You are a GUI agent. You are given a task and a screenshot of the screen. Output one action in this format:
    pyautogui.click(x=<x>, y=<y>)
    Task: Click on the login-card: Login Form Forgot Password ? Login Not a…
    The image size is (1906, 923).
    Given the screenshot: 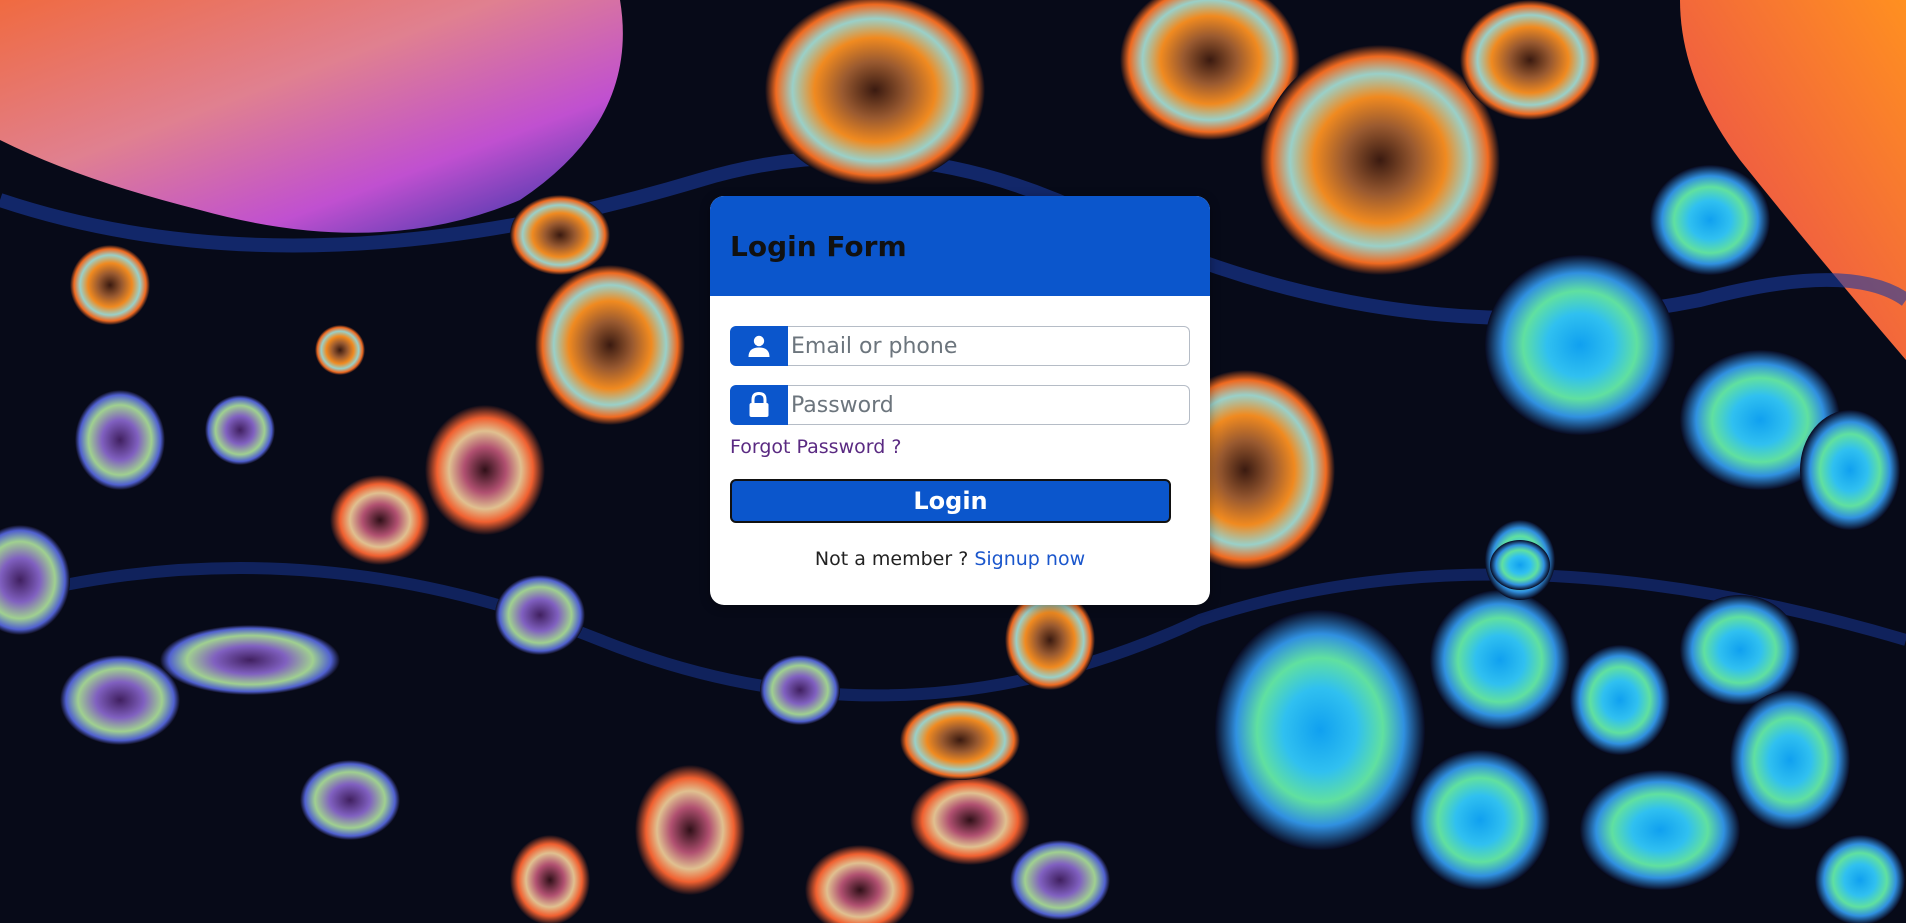 What is the action you would take?
    pyautogui.click(x=960, y=400)
    